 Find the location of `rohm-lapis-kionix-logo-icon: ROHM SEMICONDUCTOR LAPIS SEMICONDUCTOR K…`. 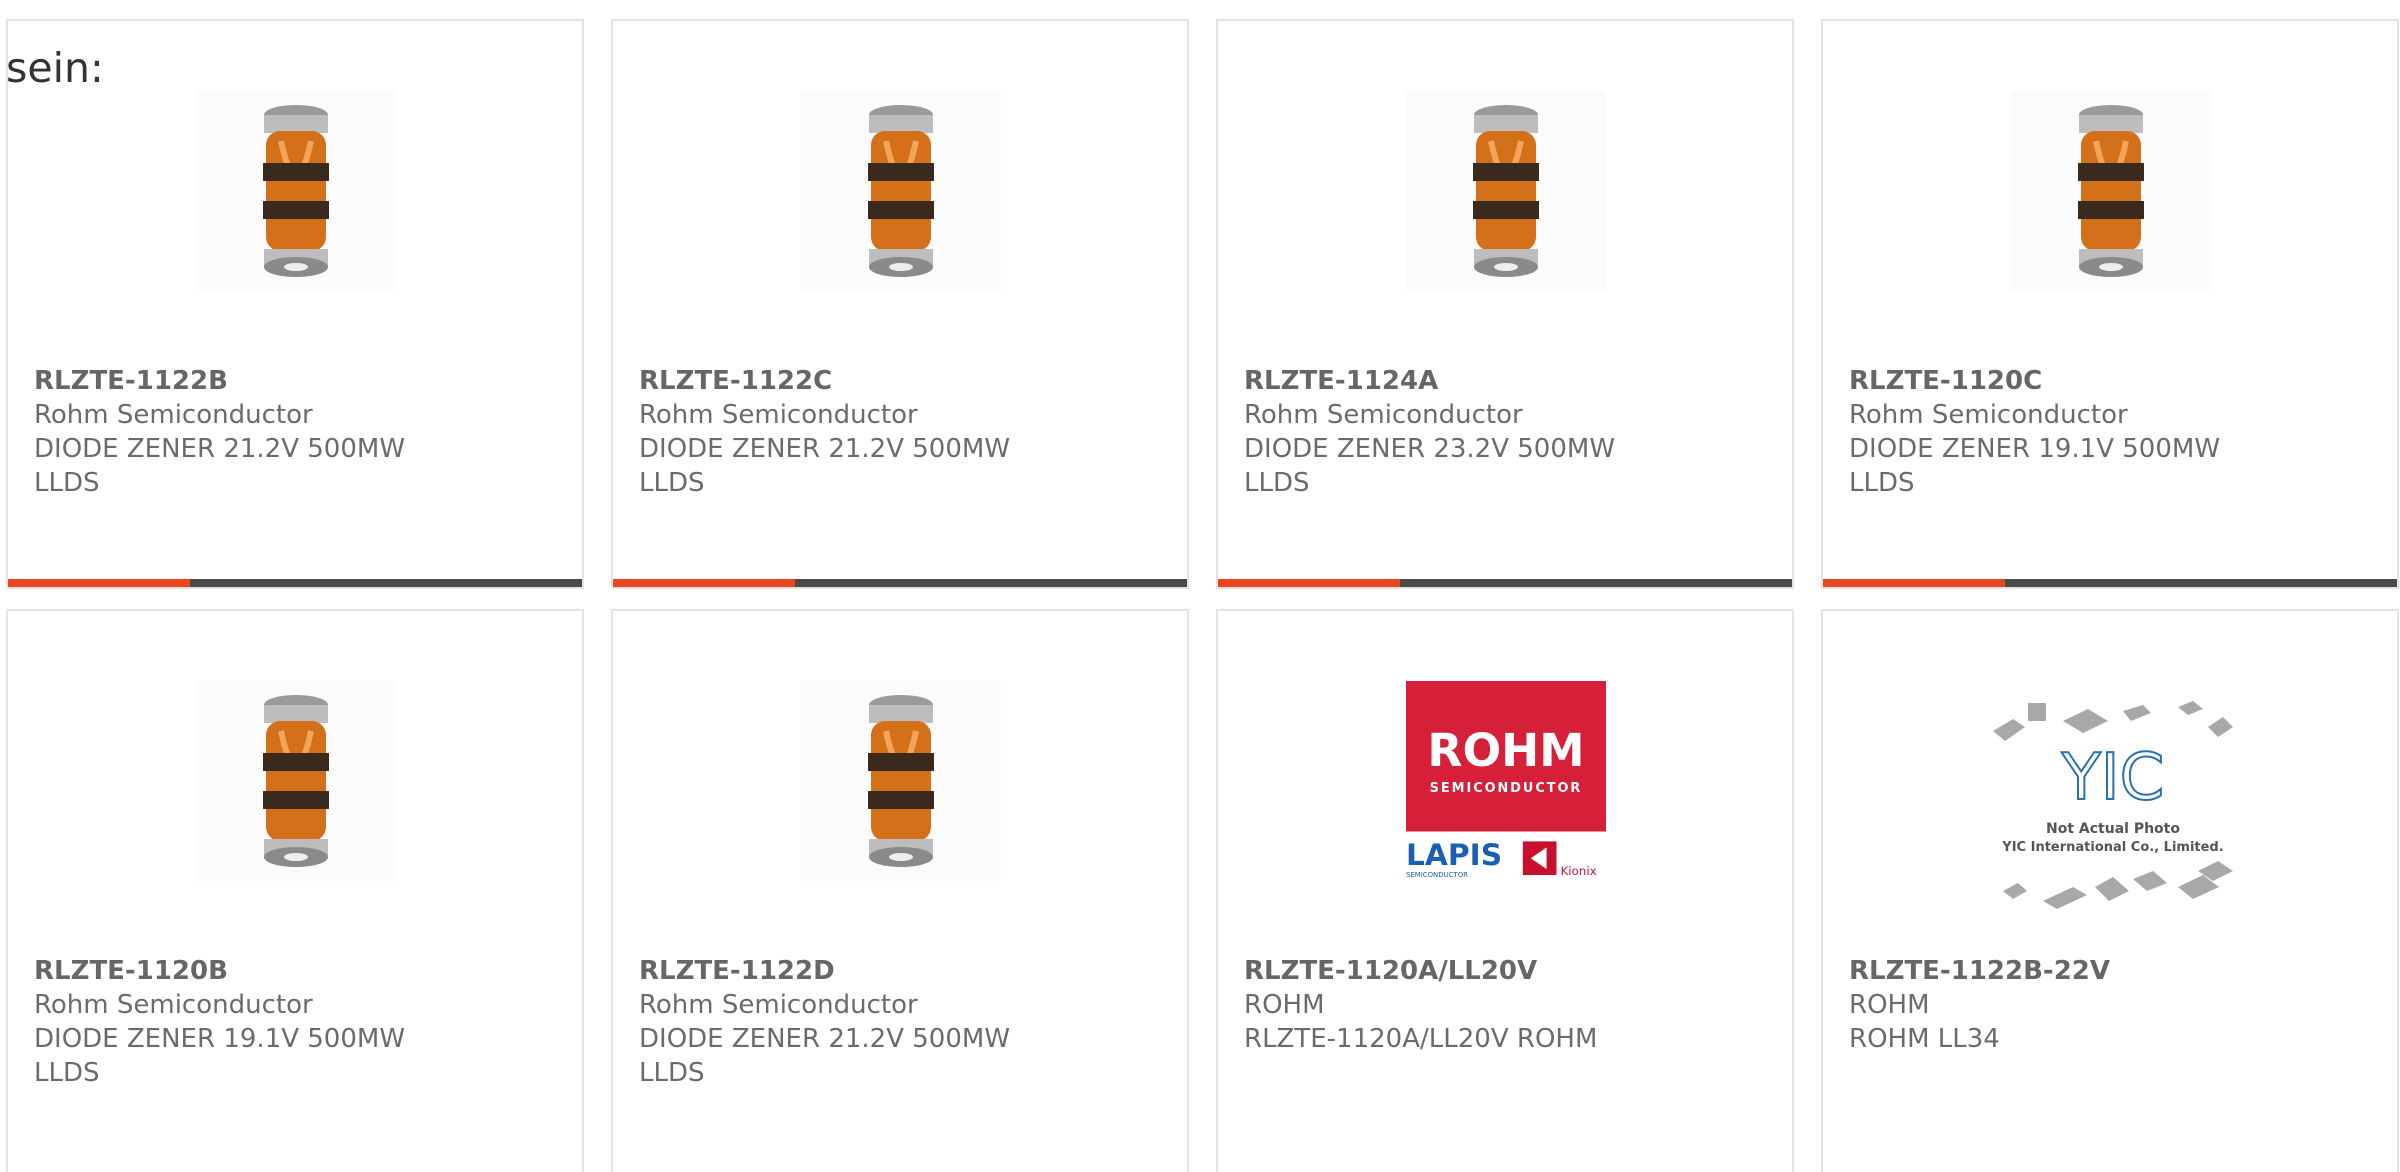

rohm-lapis-kionix-logo-icon: ROHM SEMICONDUCTOR LAPIS SEMICONDUCTOR K… is located at coordinates (1506, 780).